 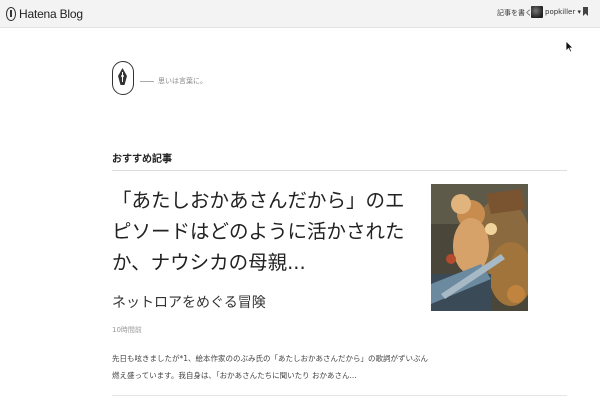 I want to click on pen-nib-icon, so click(x=122, y=76).